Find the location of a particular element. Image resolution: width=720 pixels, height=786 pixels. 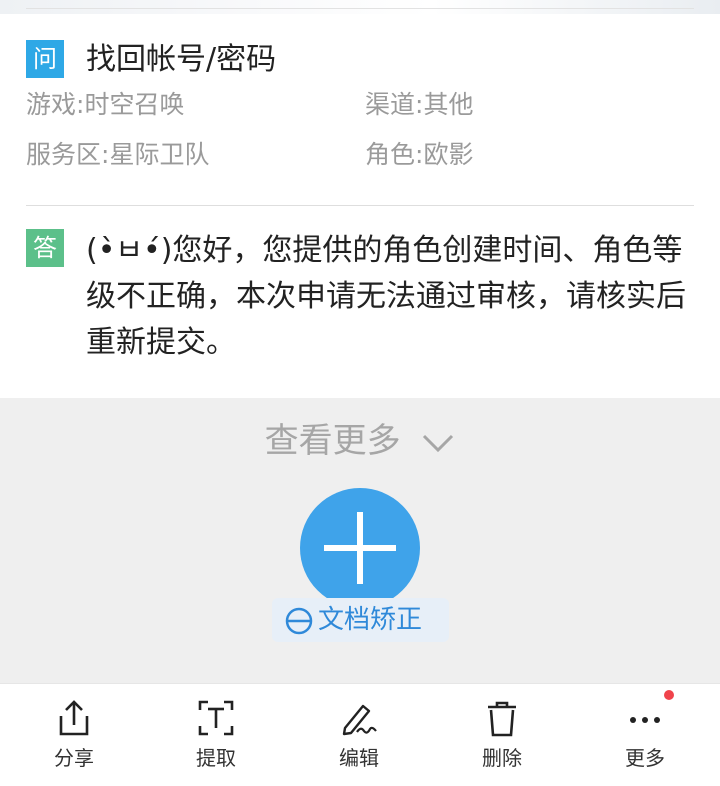

see-more-button: 查看更多 is located at coordinates (360, 442).